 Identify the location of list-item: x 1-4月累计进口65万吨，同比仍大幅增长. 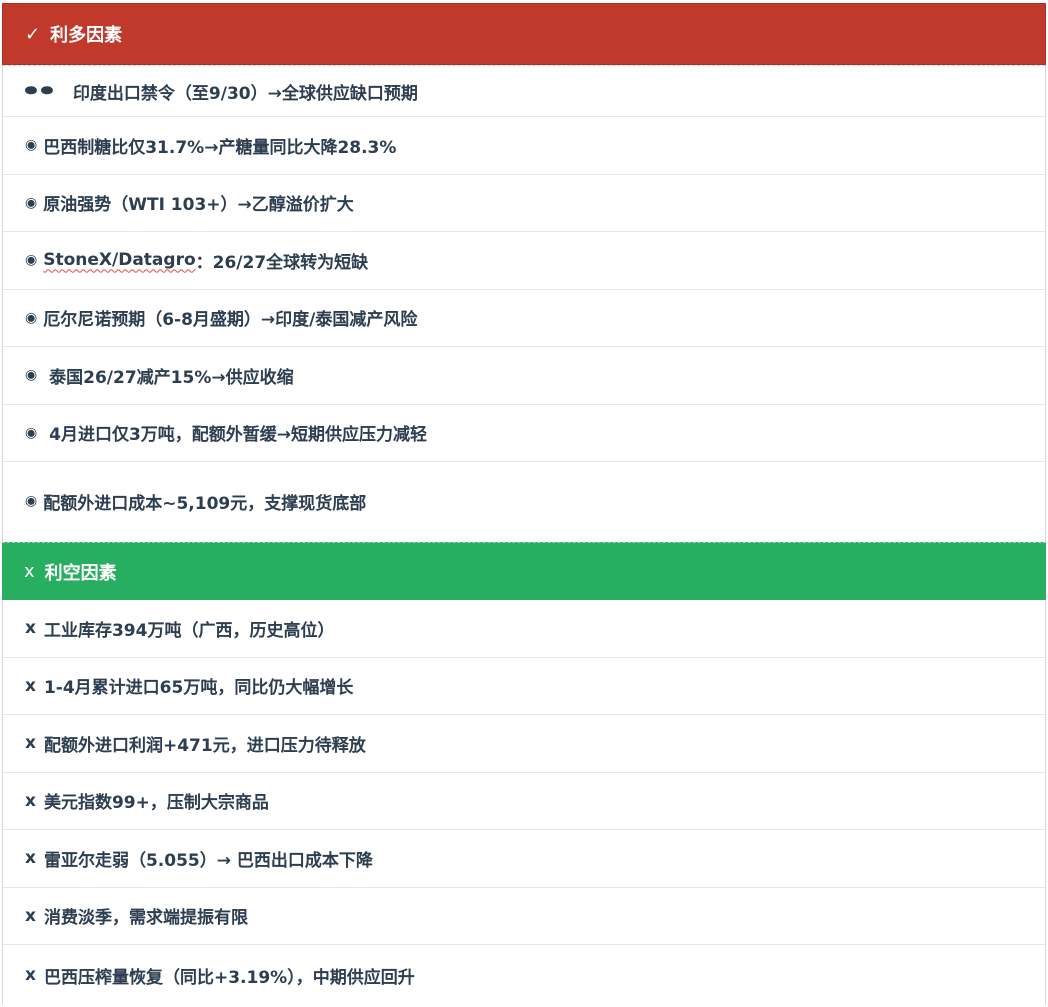
(524, 686).